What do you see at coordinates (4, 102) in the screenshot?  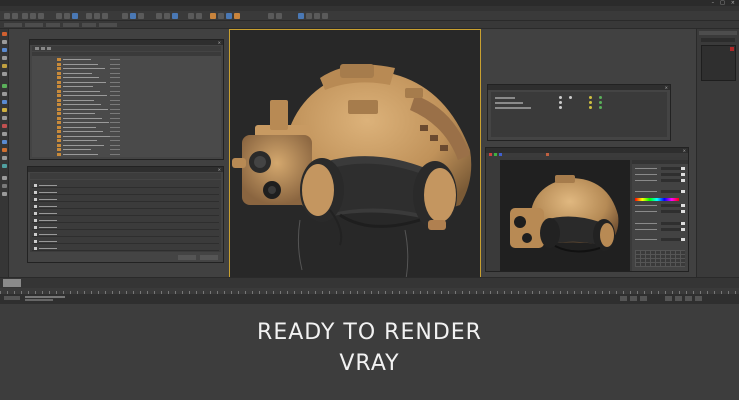 I see `display-all-icon` at bounding box center [4, 102].